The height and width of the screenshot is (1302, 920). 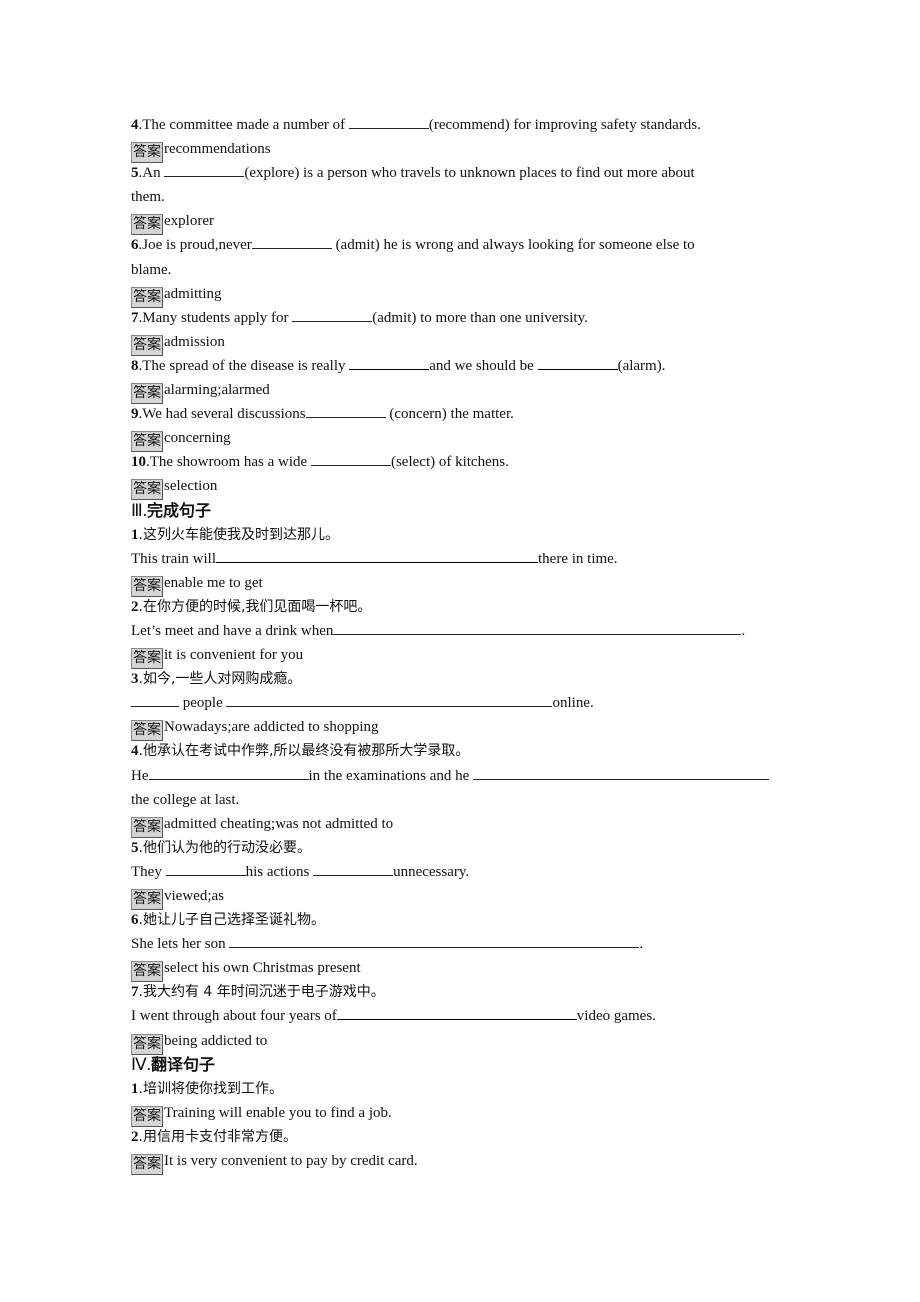 I want to click on s3-question-7-prompt: 7.我大约有 4 年时间沉迷于电子游戏中。, so click(x=471, y=992).